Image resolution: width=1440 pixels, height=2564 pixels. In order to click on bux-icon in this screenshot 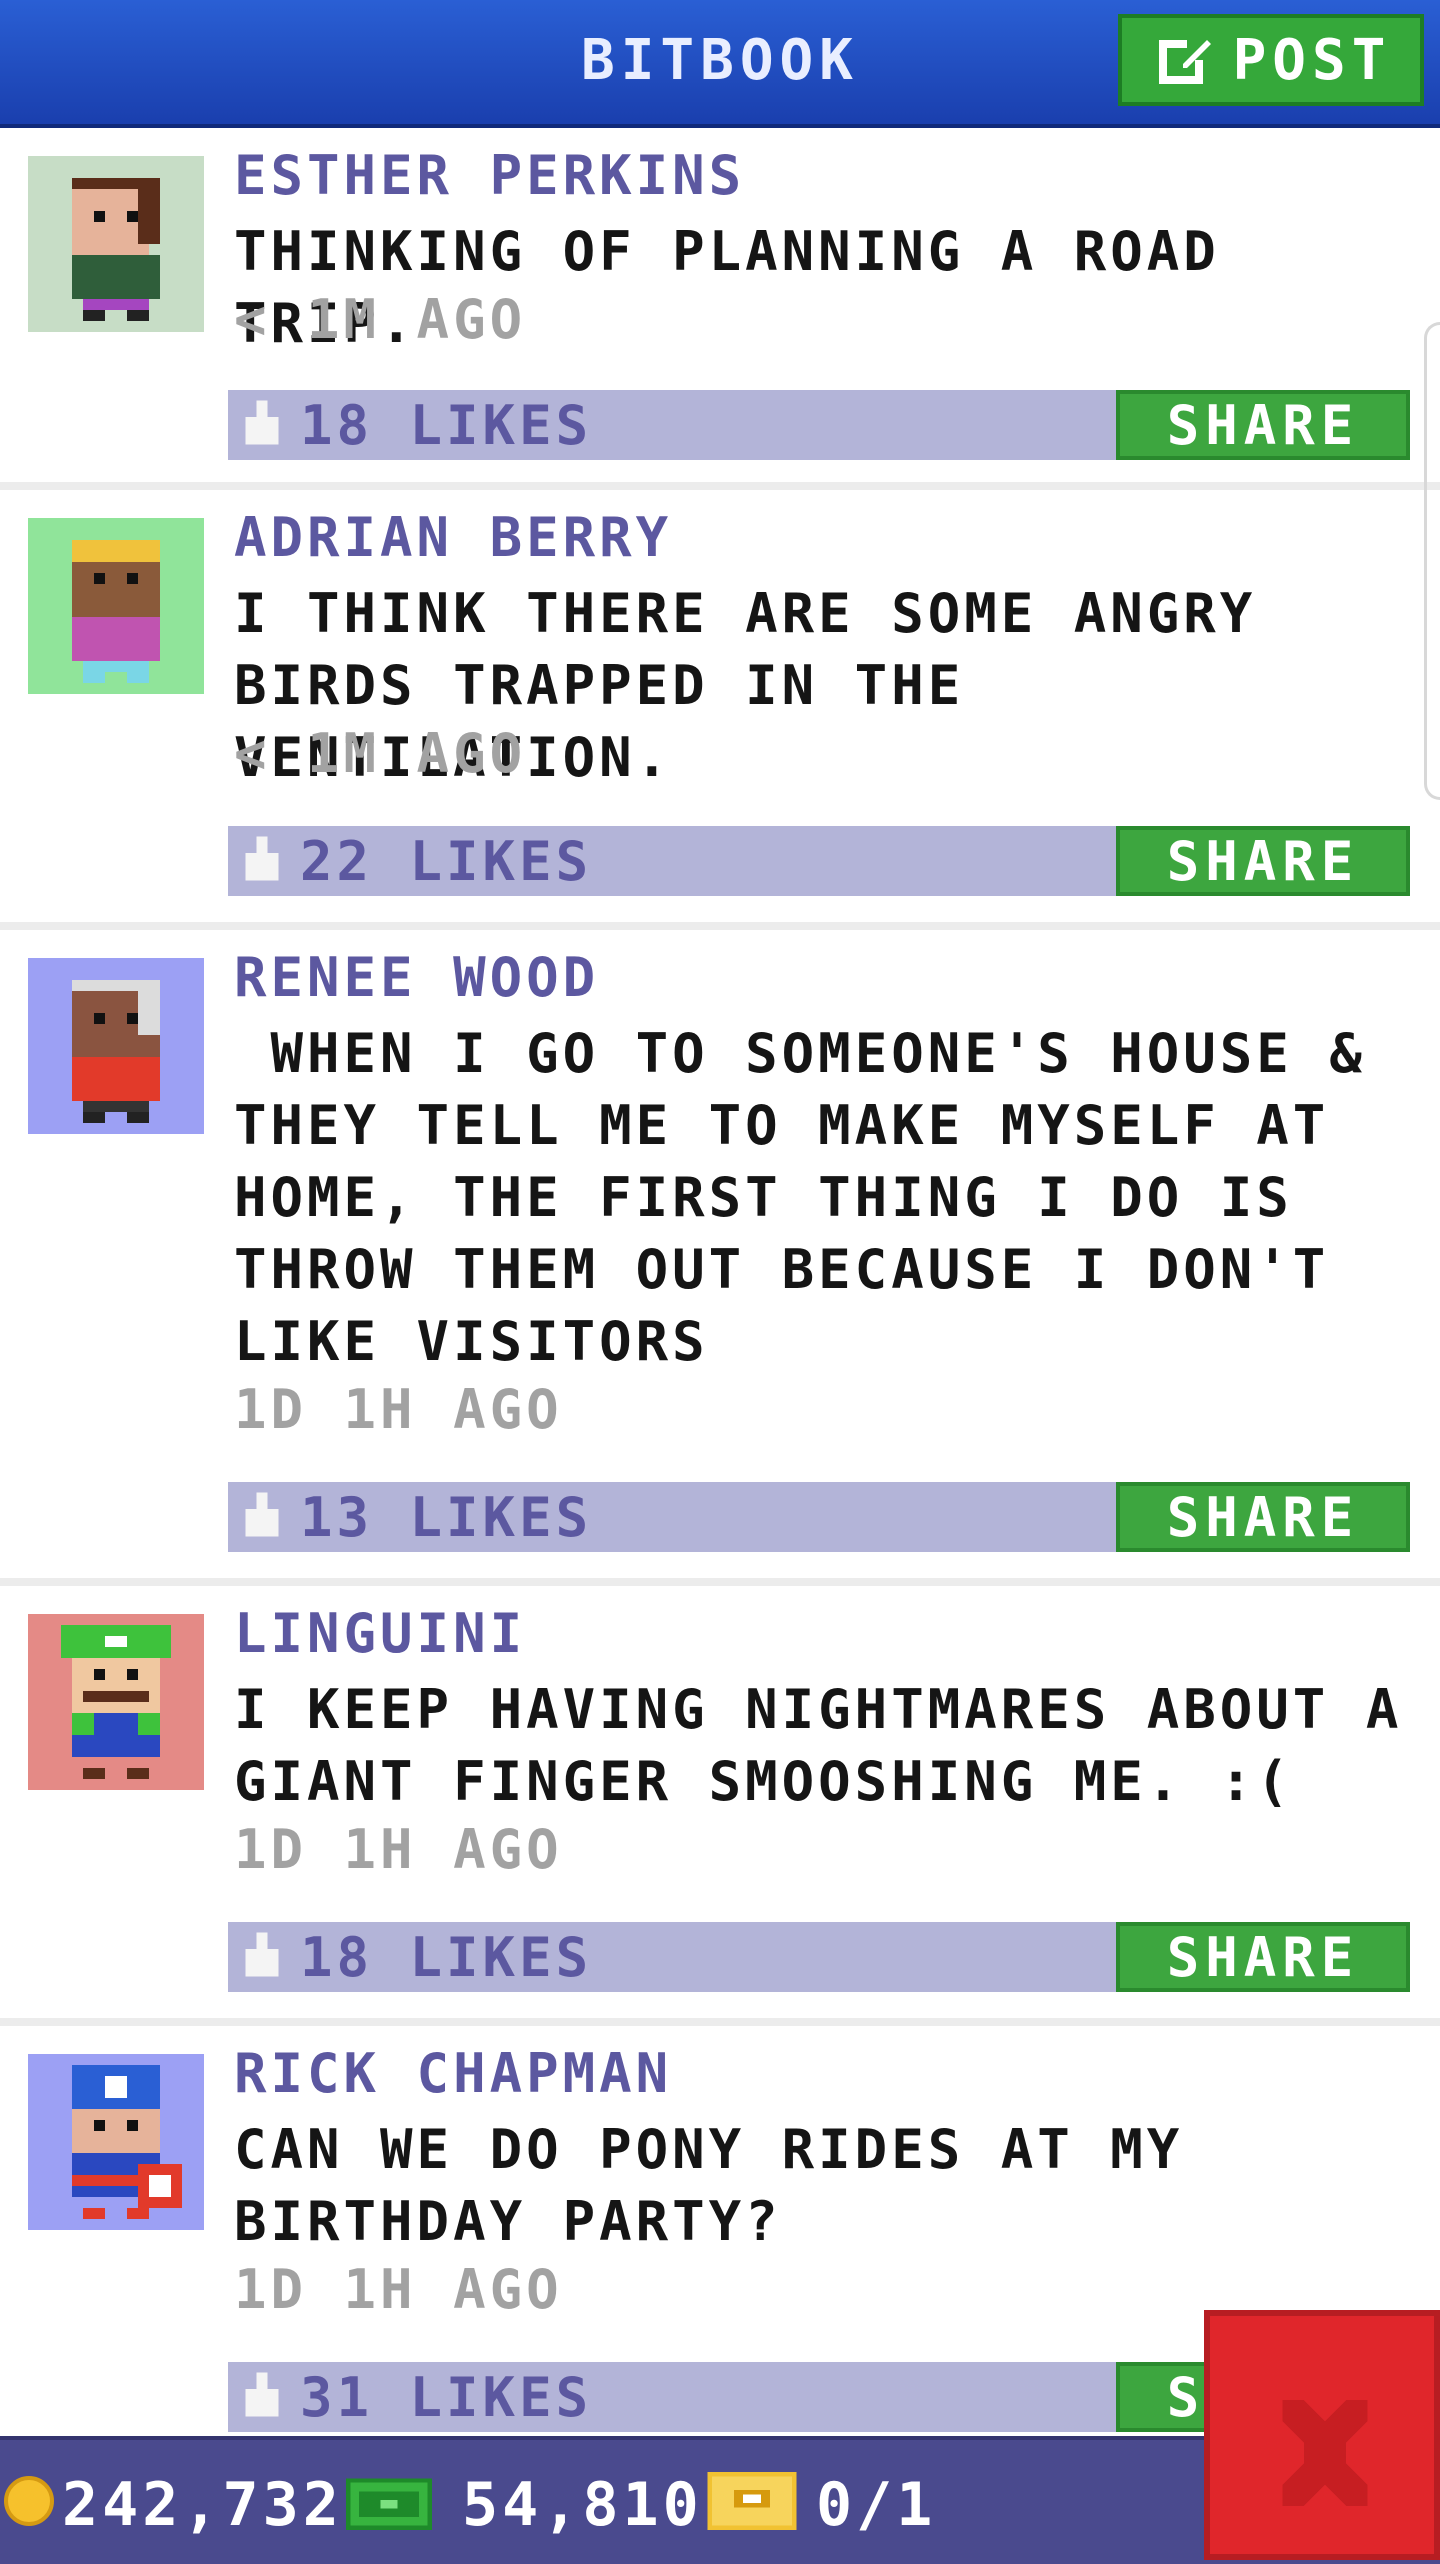, I will do `click(389, 2502)`.